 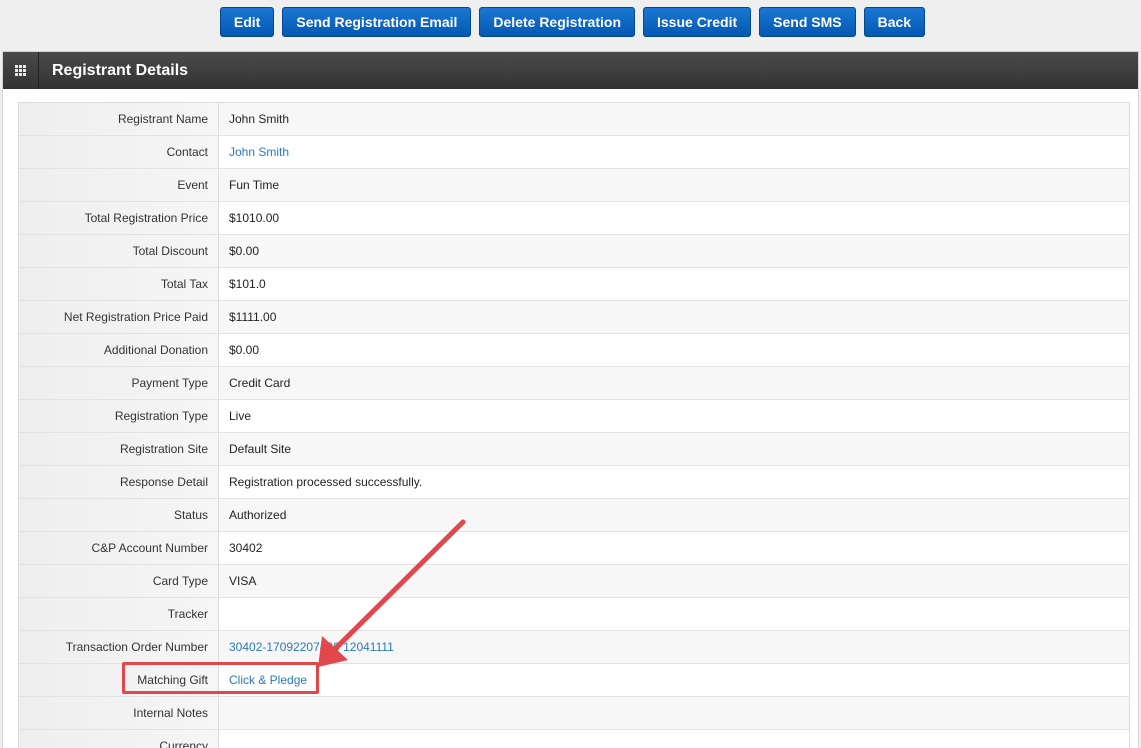 What do you see at coordinates (119, 350) in the screenshot?
I see `detail-label: Additional Donation` at bounding box center [119, 350].